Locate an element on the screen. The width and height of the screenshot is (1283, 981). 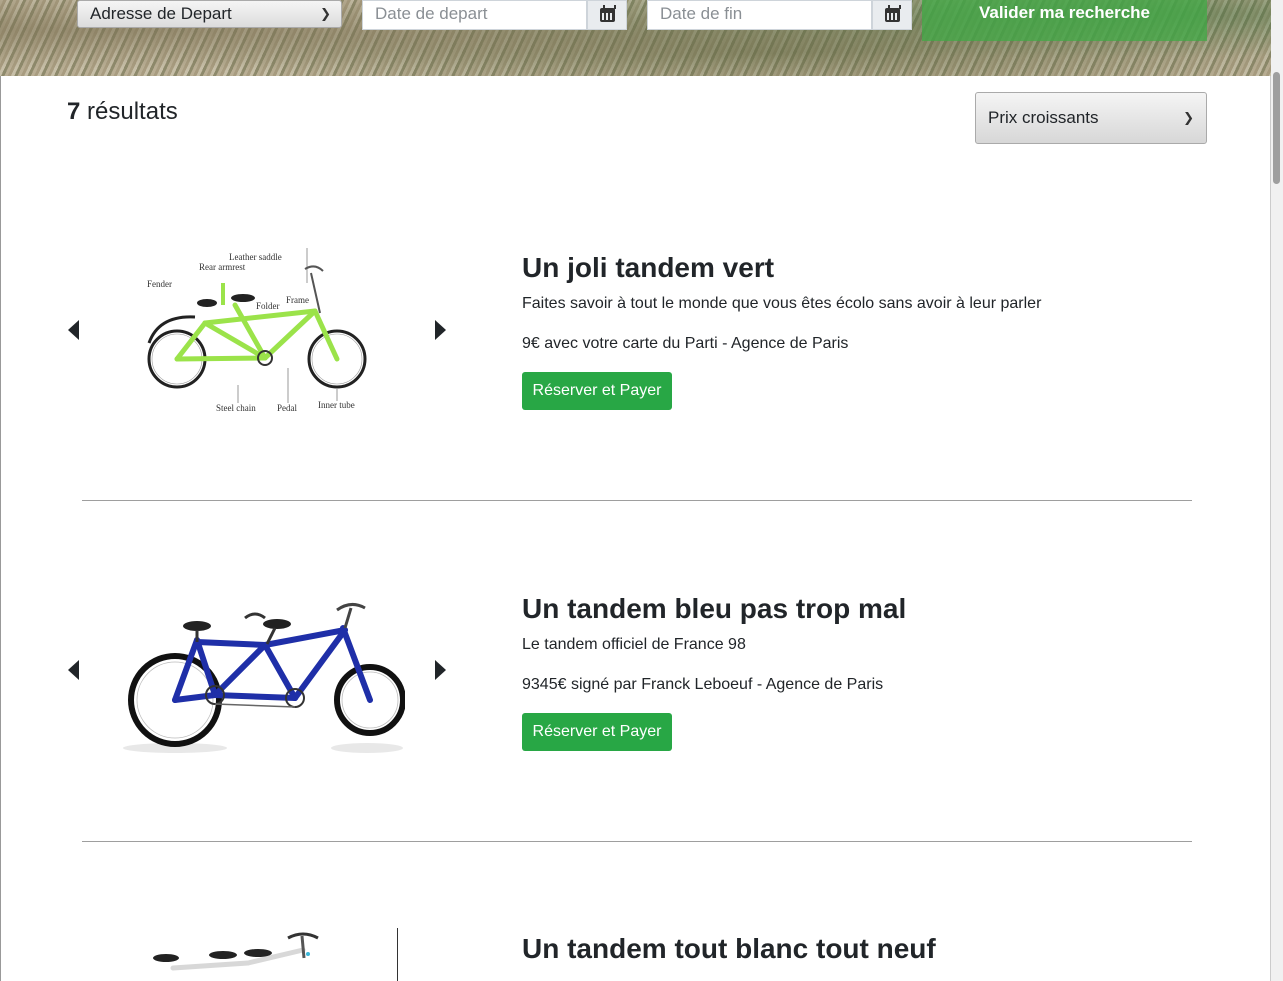
diagram-label: Pedal is located at coordinates (287, 408).